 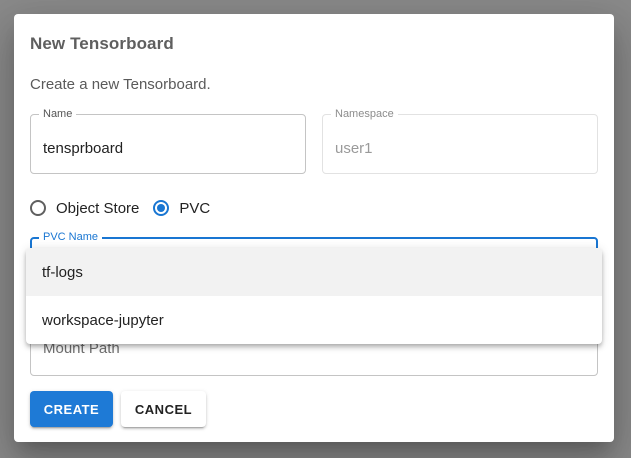 What do you see at coordinates (71, 237) in the screenshot?
I see `pvc-name-label: PVC Name` at bounding box center [71, 237].